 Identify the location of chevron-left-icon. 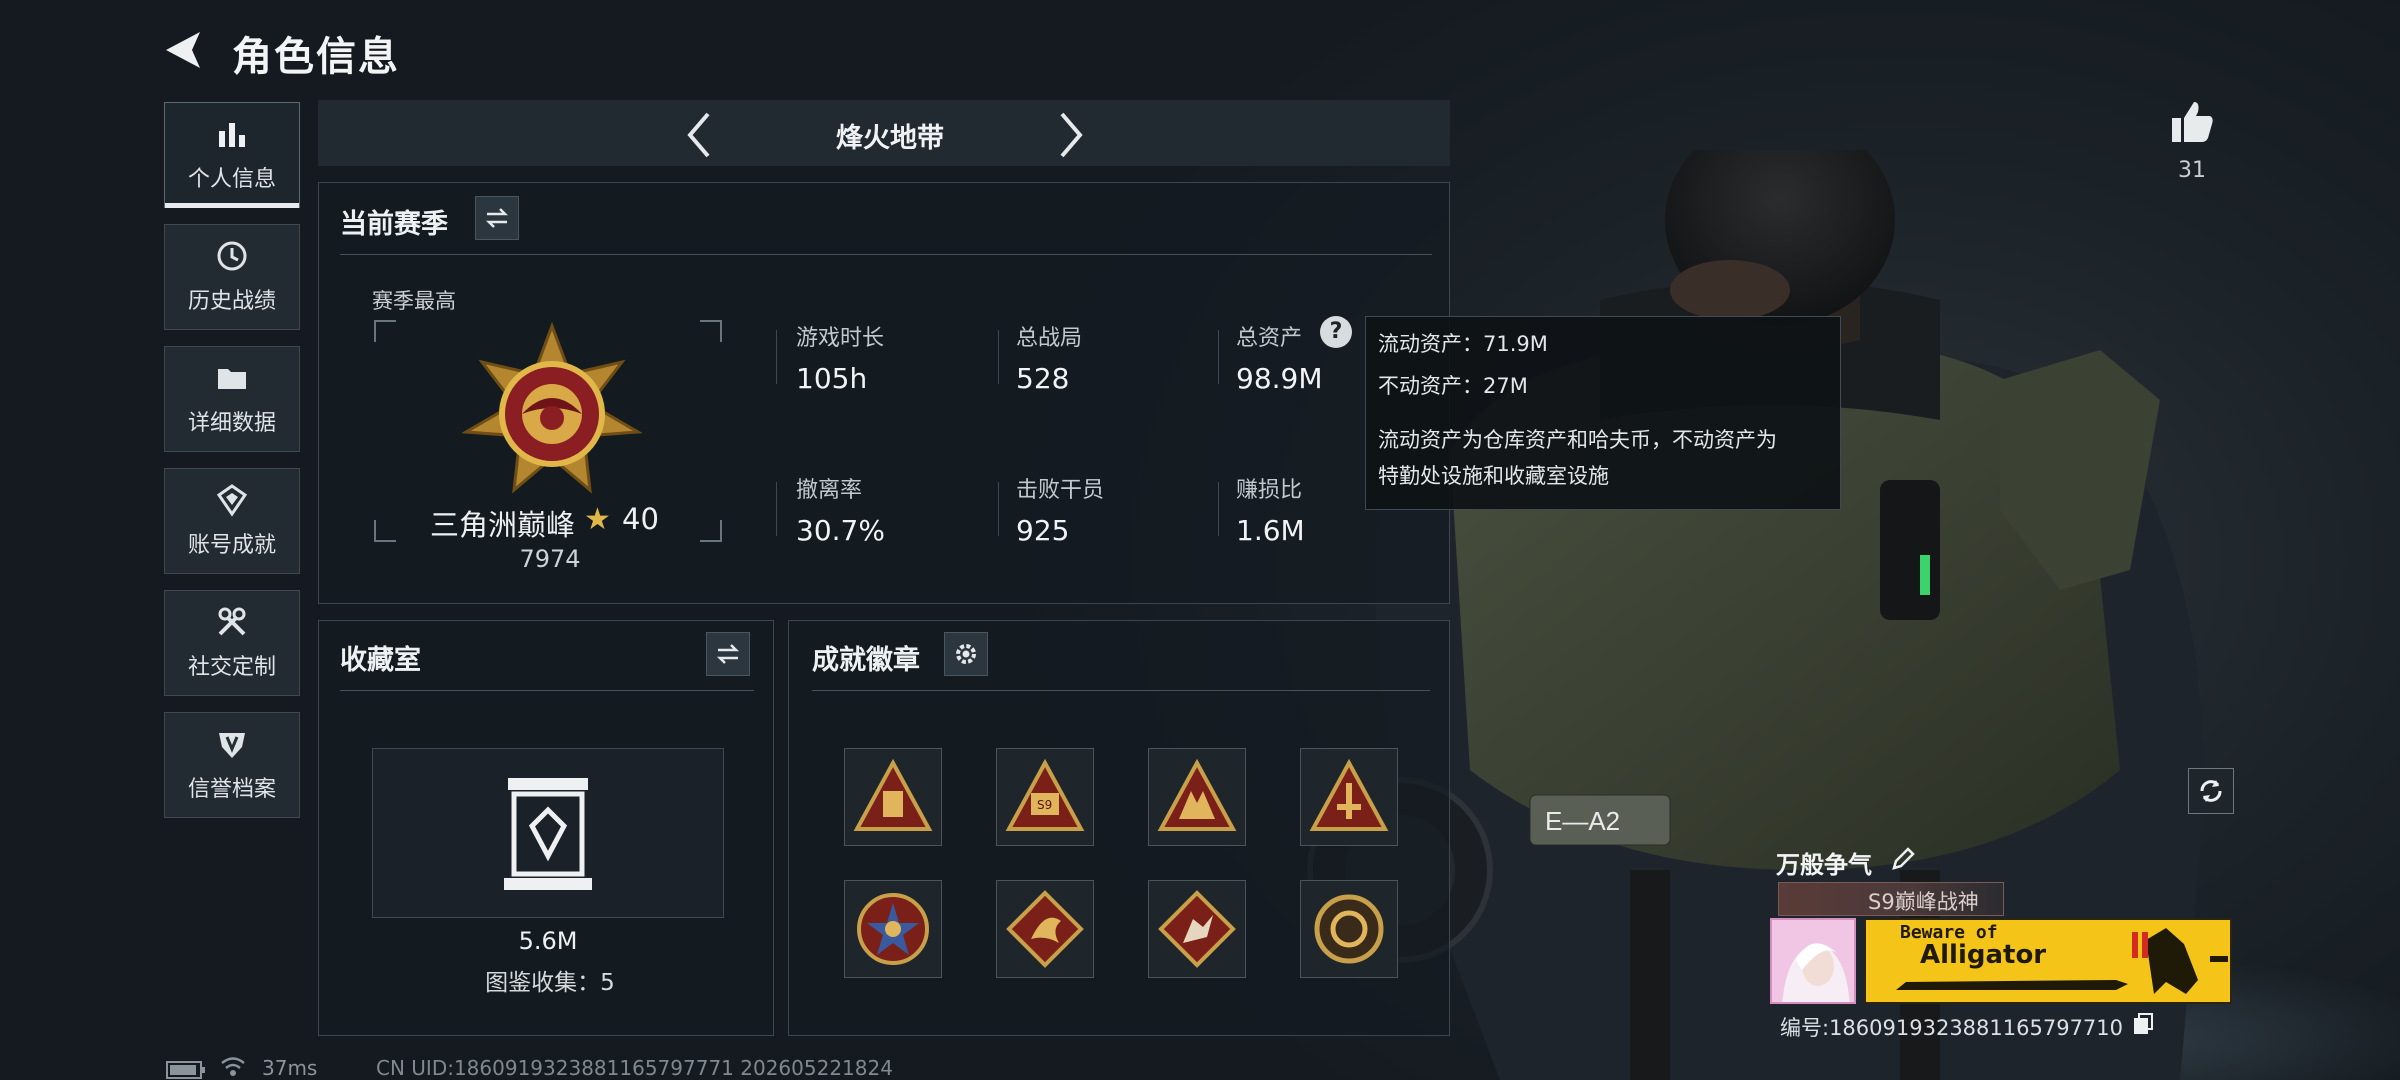
(699, 135).